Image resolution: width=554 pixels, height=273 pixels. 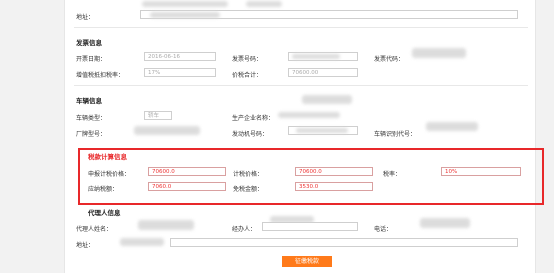 I want to click on phone-label: 电话：, so click(x=383, y=229).